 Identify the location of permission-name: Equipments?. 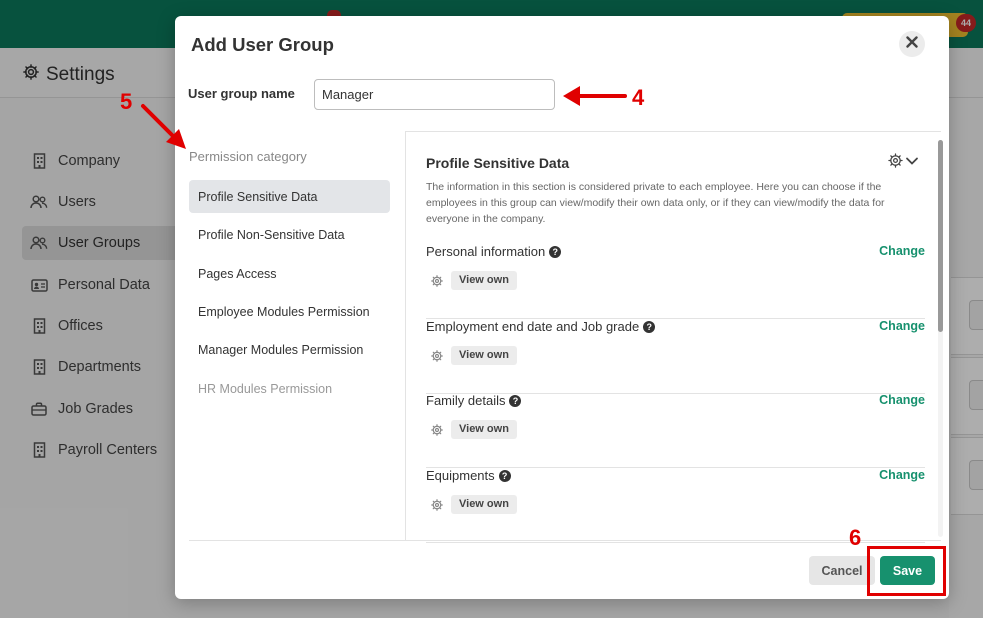
(468, 475).